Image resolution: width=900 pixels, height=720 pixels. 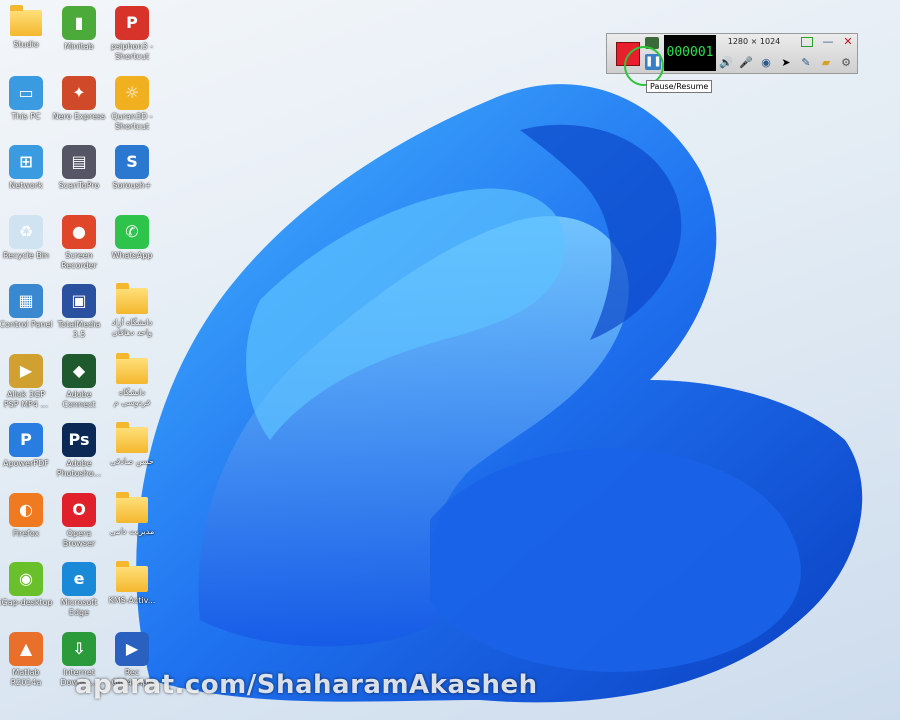 I want to click on totalmedia-icon: ▣, so click(x=79, y=301).